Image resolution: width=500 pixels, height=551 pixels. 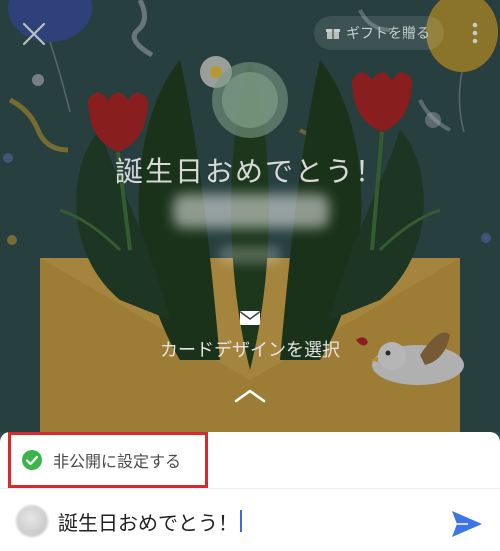 What do you see at coordinates (117, 461) in the screenshot?
I see `set-private-label: 非公開に設定する` at bounding box center [117, 461].